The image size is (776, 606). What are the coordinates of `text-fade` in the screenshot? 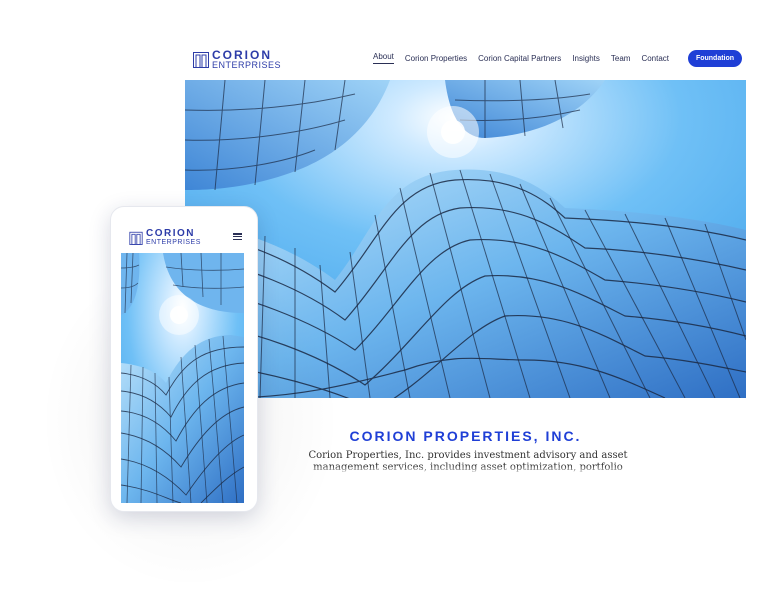 It's located at (470, 472).